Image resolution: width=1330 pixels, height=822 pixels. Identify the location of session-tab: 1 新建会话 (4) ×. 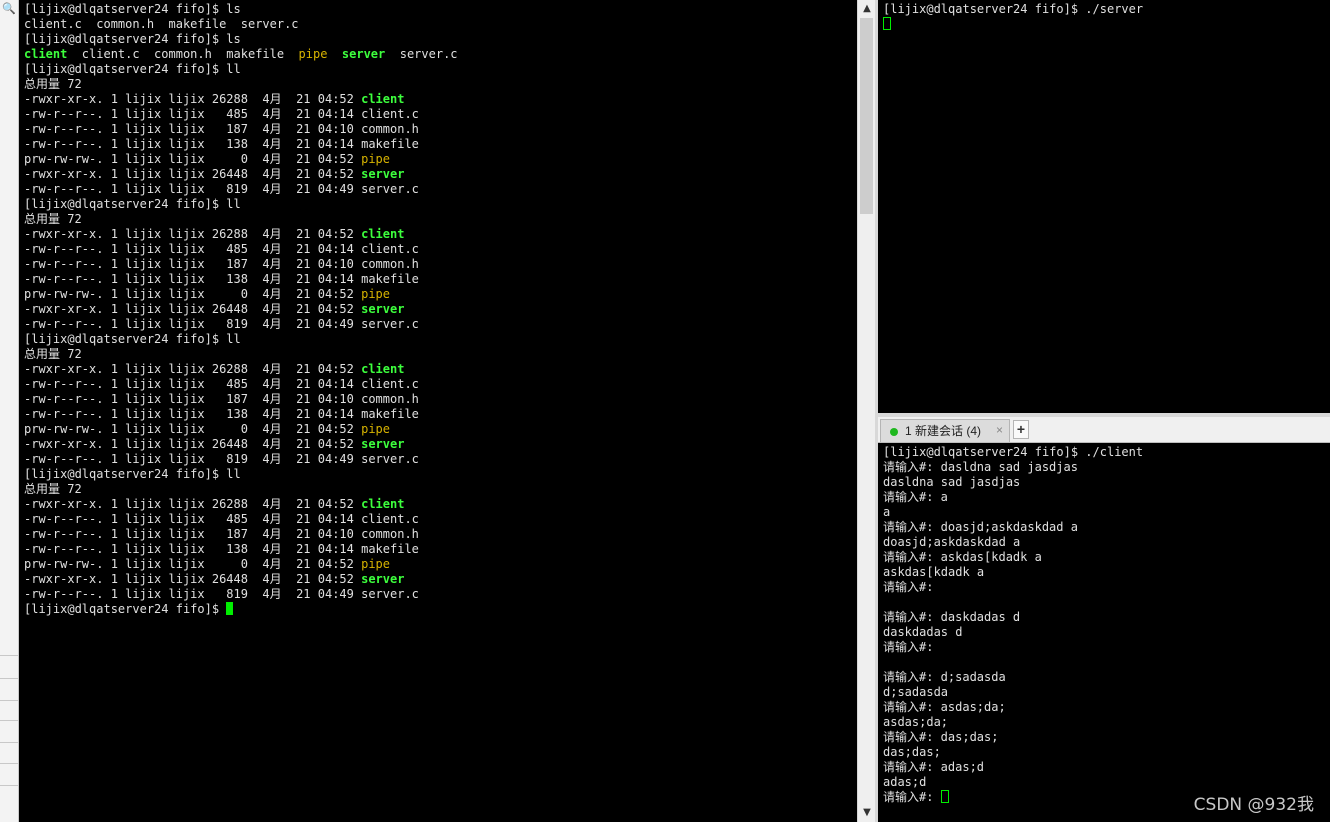
(945, 430).